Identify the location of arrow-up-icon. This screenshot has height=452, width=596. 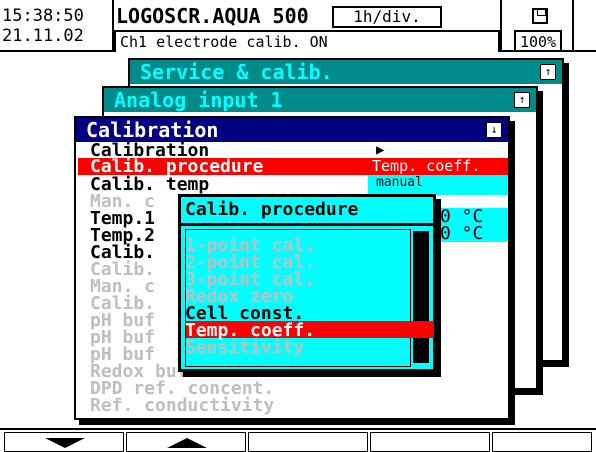
(187, 443).